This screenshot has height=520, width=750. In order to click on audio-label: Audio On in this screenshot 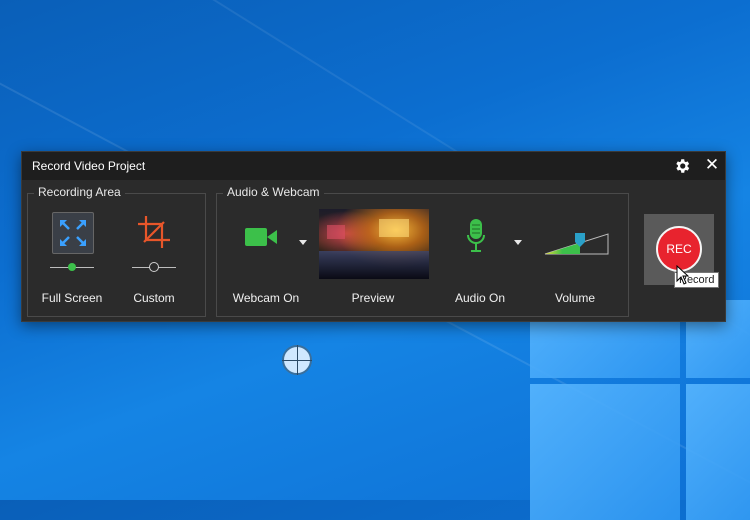, I will do `click(480, 298)`.